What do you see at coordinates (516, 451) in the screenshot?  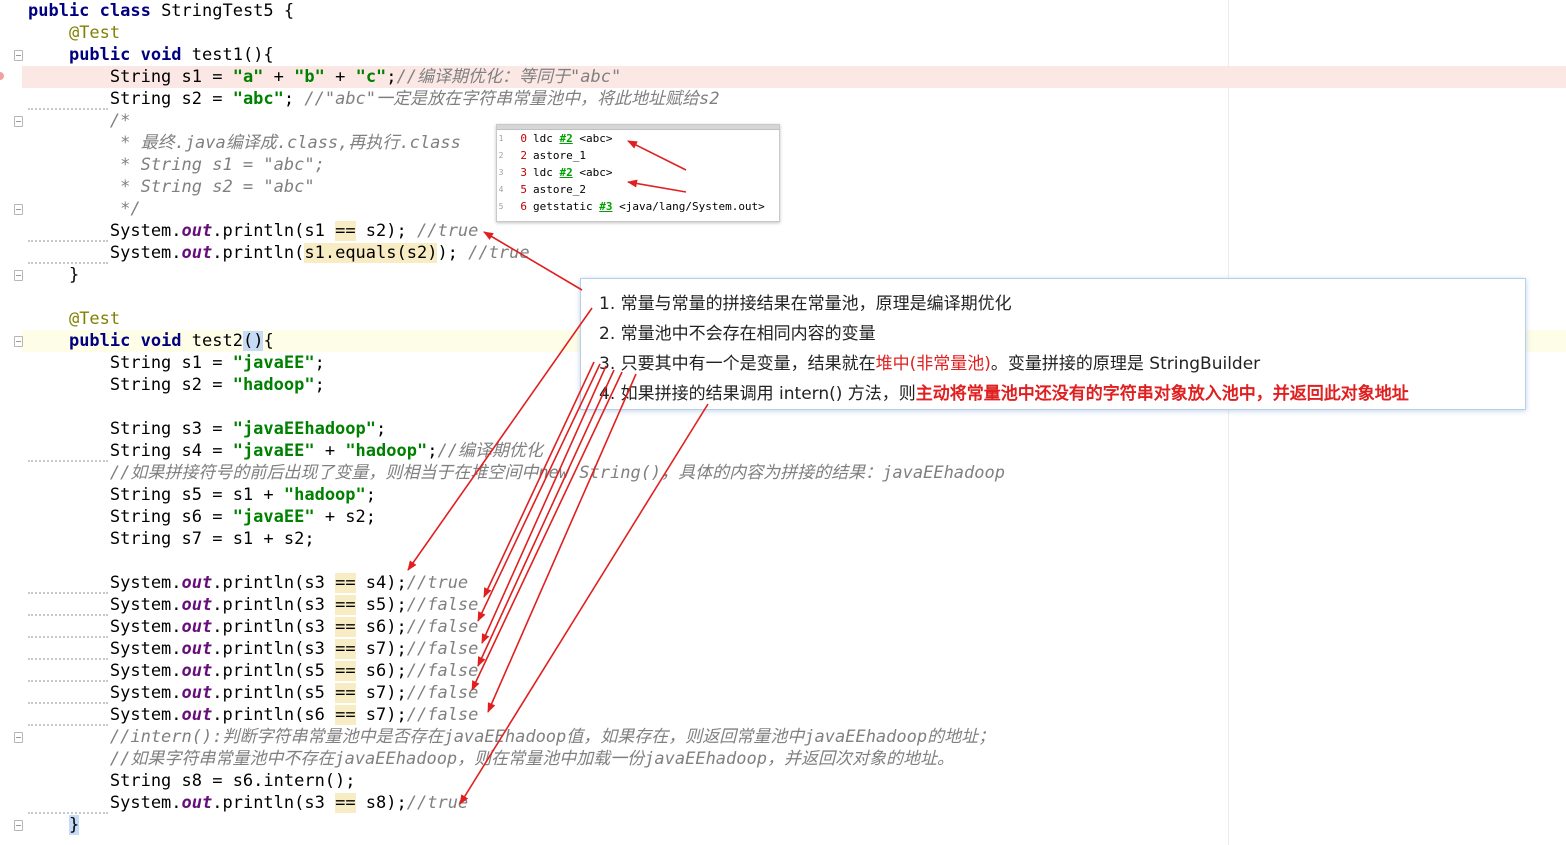 I see `code-line: String s4 = "javaEE" + "hadoop";//编译期优化` at bounding box center [516, 451].